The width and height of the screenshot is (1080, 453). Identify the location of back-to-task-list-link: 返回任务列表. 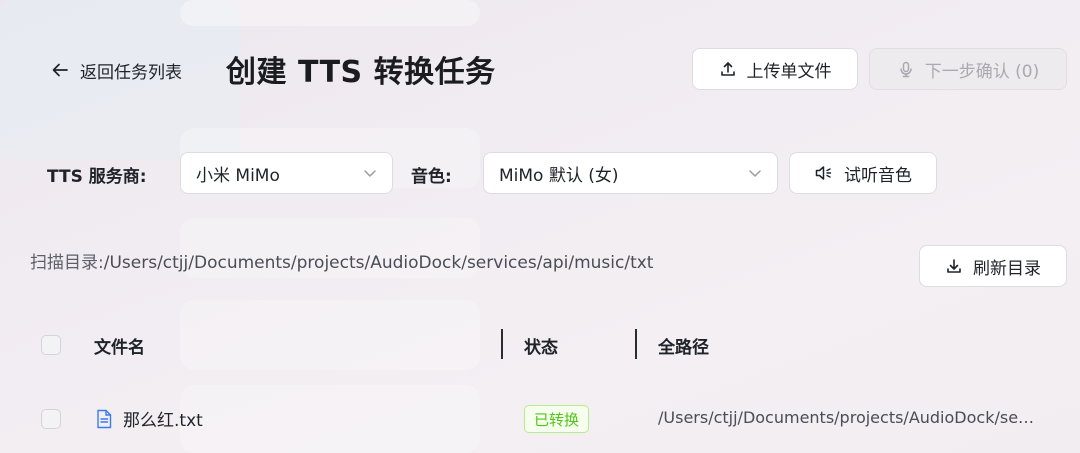
(116, 70).